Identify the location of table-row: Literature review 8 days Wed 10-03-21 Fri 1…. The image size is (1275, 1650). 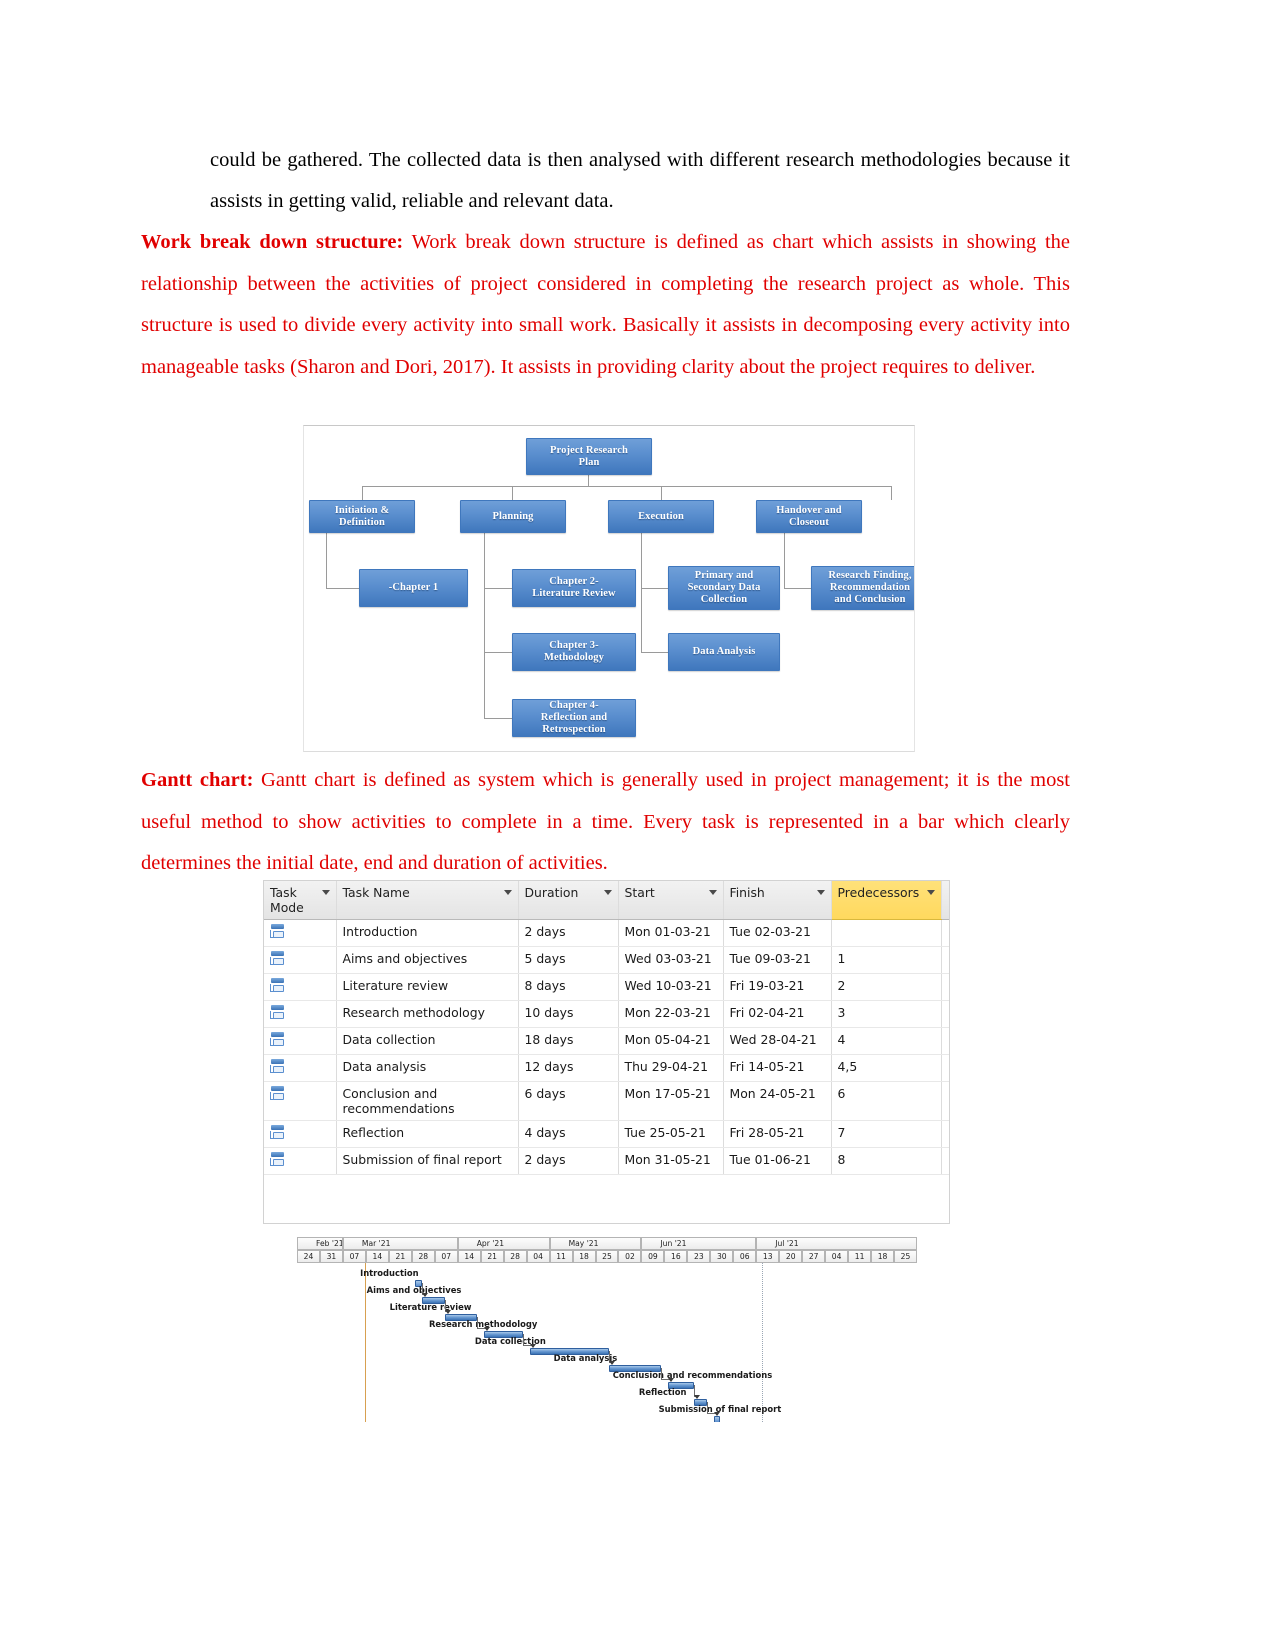
(606, 987).